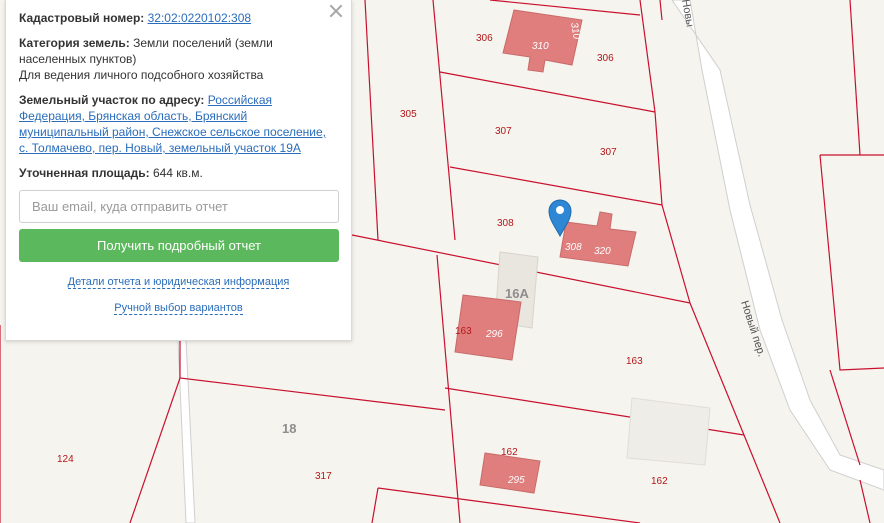 The height and width of the screenshot is (523, 884). Describe the element at coordinates (112, 100) in the screenshot. I see `address-label: Земельный участок по адресу:` at that location.